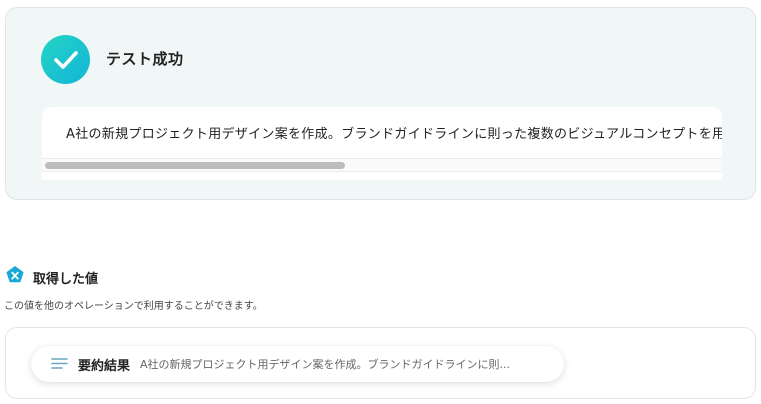  Describe the element at coordinates (382, 165) in the screenshot. I see `horizontal-scrollbar` at that location.